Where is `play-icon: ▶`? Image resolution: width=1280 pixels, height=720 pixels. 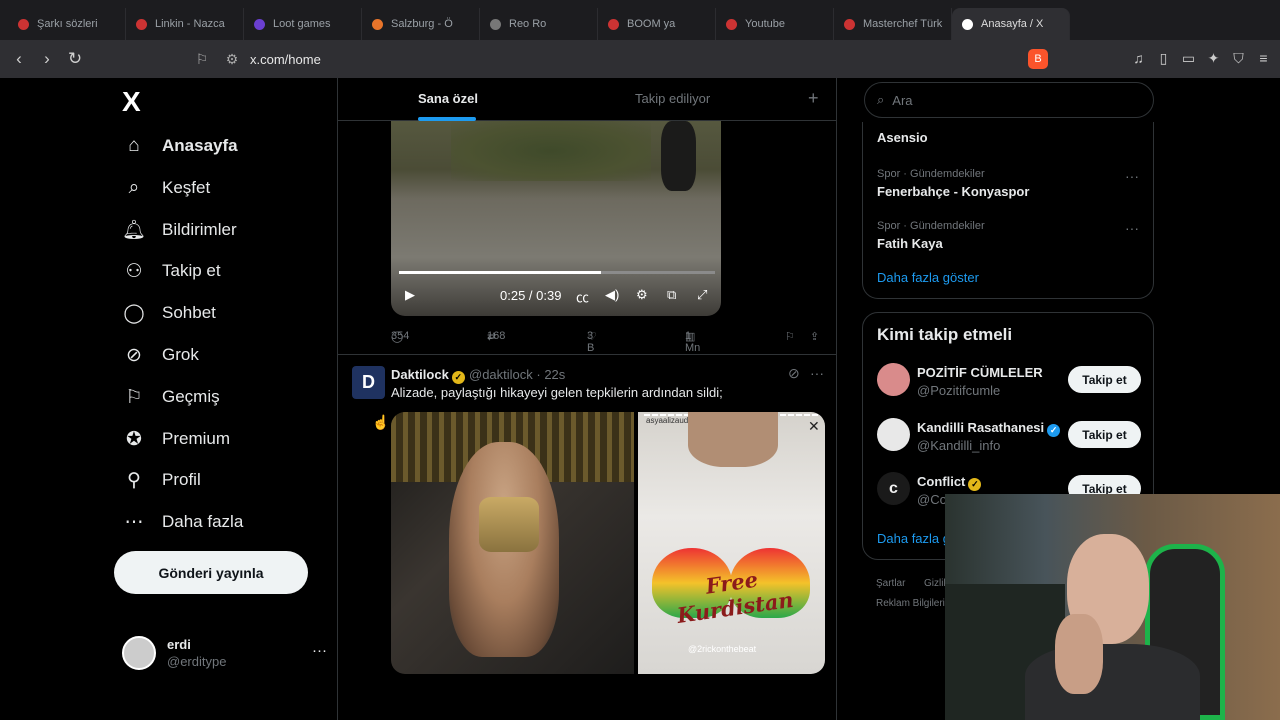
play-icon: ▶ is located at coordinates (410, 295).